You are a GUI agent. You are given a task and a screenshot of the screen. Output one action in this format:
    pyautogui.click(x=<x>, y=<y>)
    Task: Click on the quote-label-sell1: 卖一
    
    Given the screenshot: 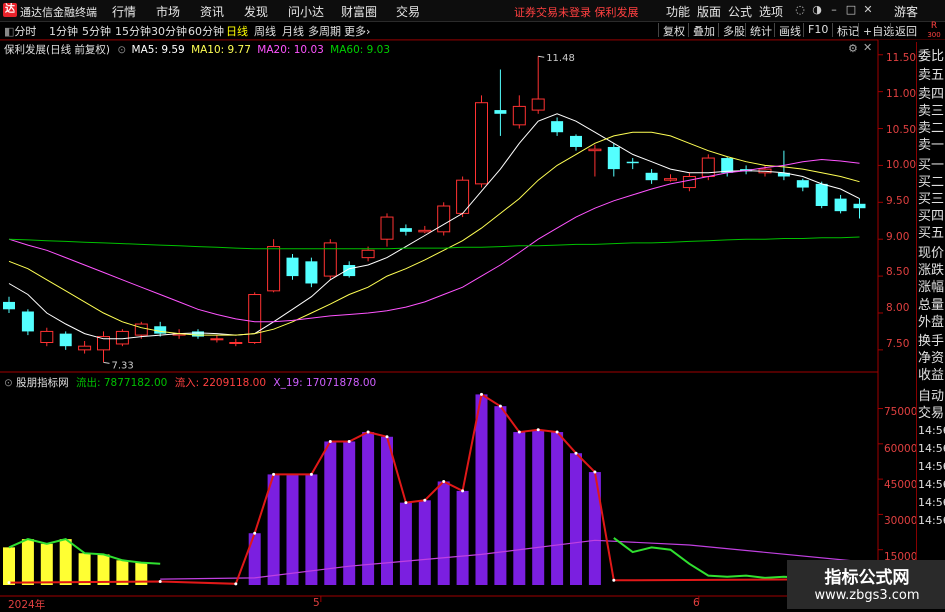 What is the action you would take?
    pyautogui.click(x=931, y=143)
    